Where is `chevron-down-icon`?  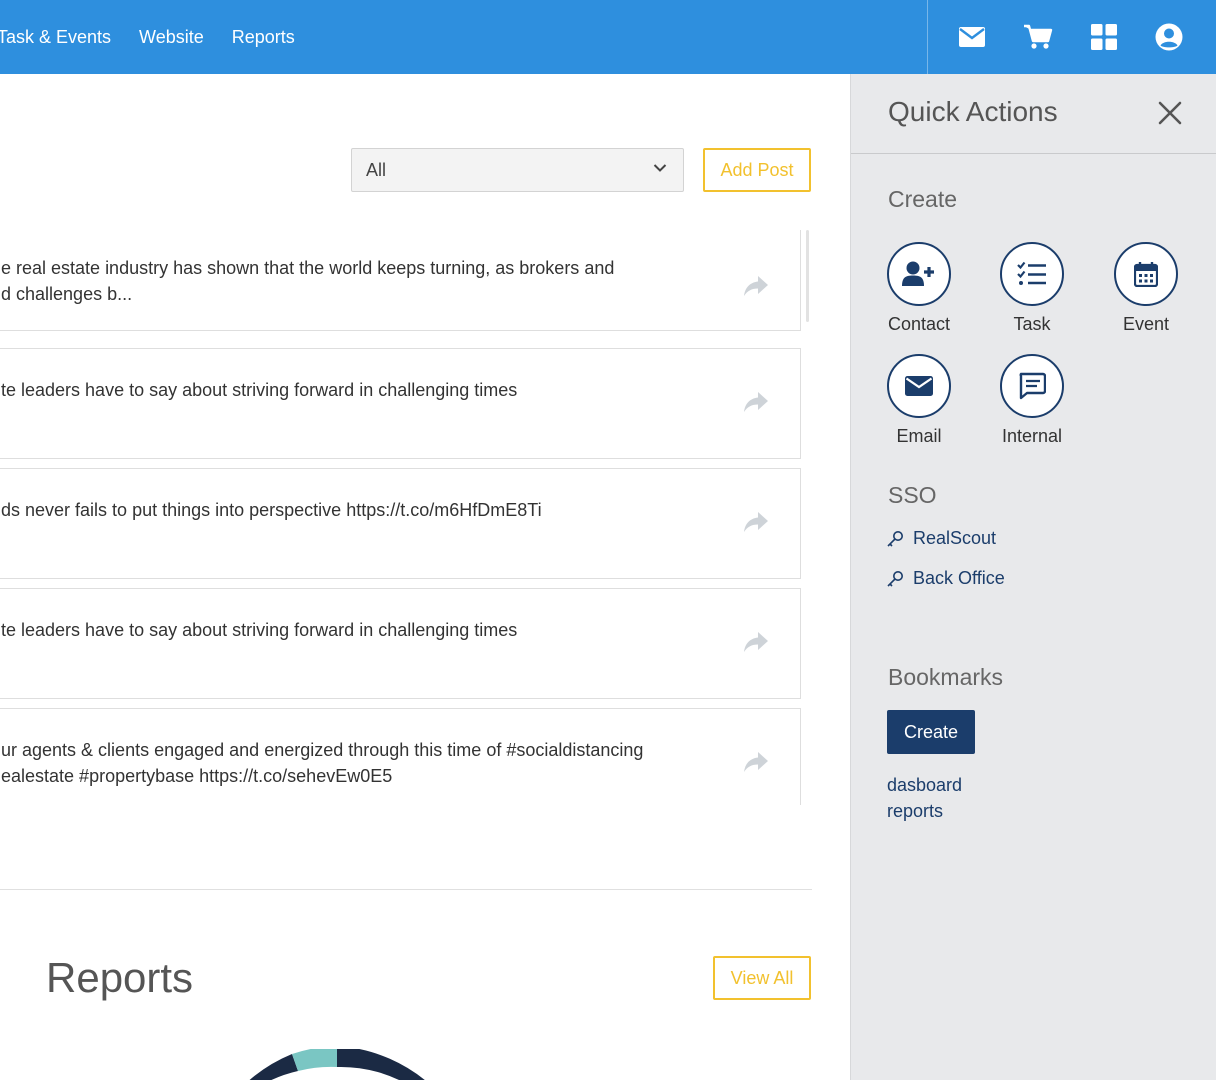
chevron-down-icon is located at coordinates (660, 168).